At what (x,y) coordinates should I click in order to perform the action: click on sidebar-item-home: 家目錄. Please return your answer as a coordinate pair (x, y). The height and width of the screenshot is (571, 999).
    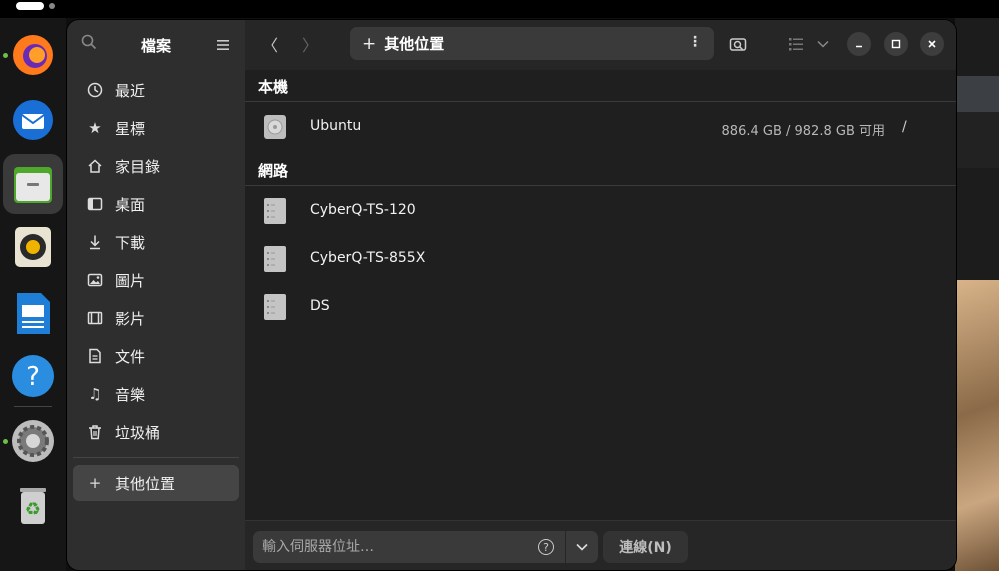
    Looking at the image, I should click on (156, 166).